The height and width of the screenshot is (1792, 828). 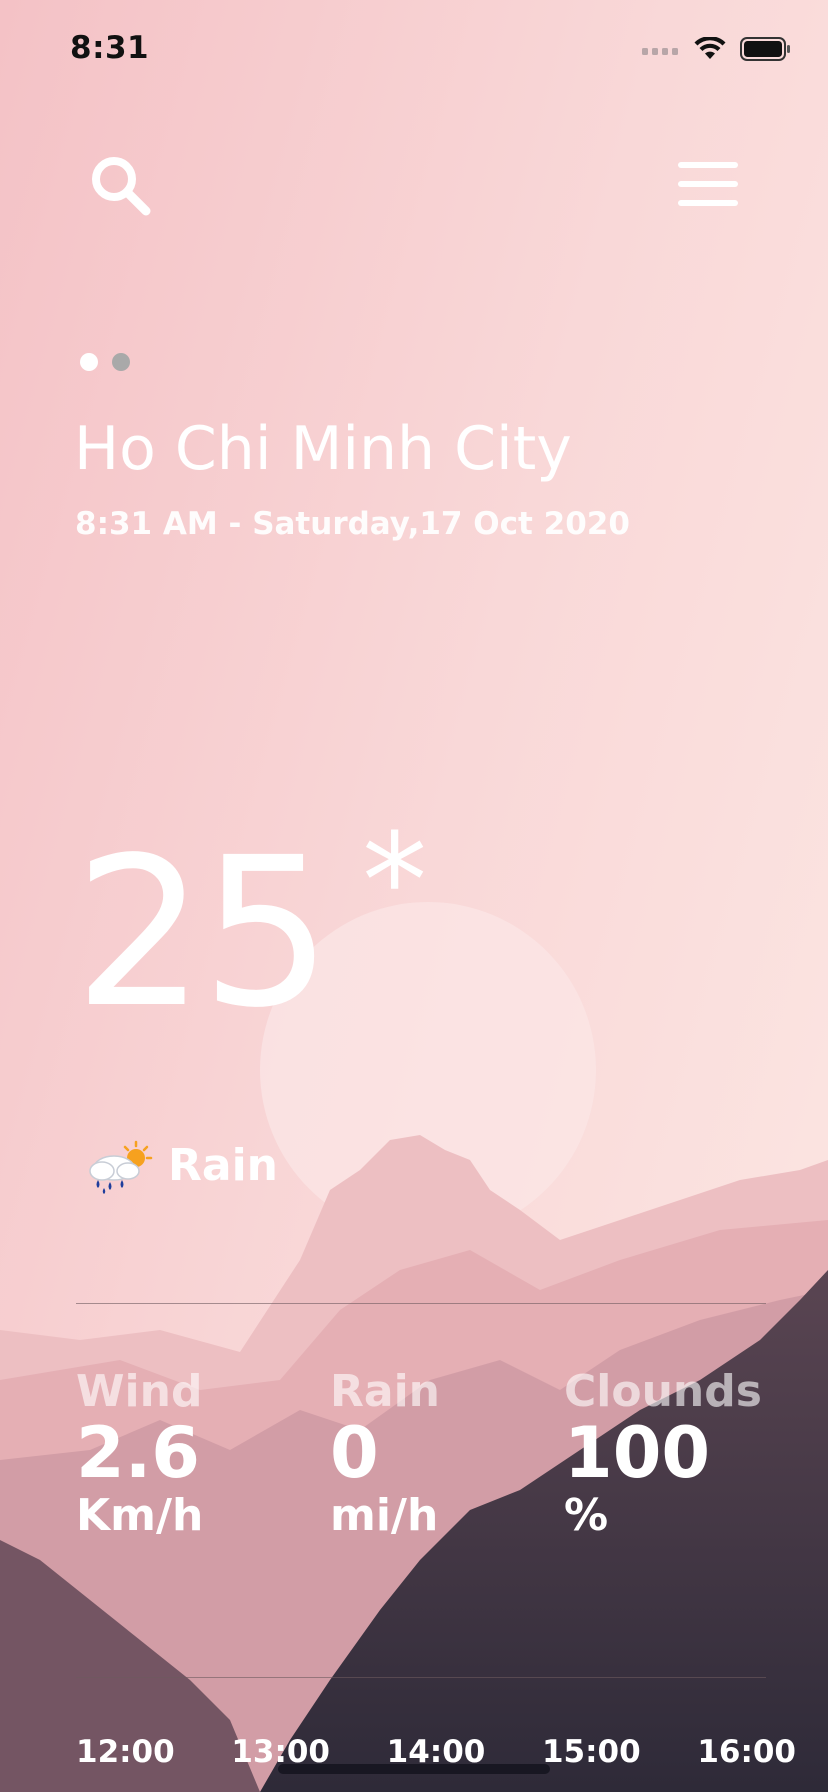 What do you see at coordinates (110, 48) in the screenshot?
I see `status-time: 8:31` at bounding box center [110, 48].